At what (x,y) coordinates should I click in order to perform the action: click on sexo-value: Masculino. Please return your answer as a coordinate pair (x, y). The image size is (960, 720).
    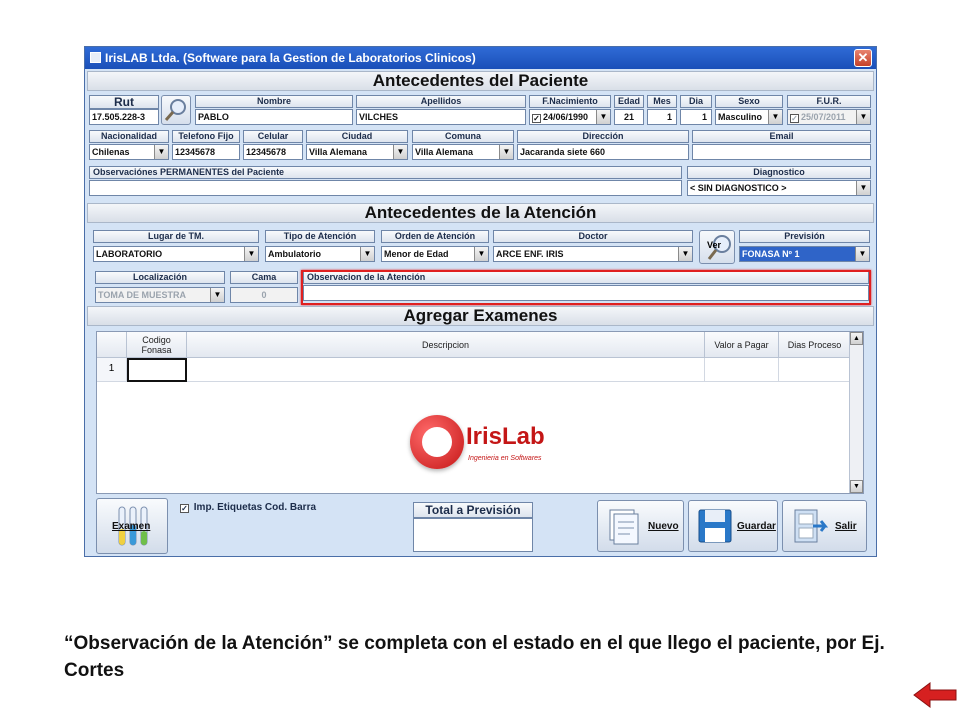
    Looking at the image, I should click on (740, 117).